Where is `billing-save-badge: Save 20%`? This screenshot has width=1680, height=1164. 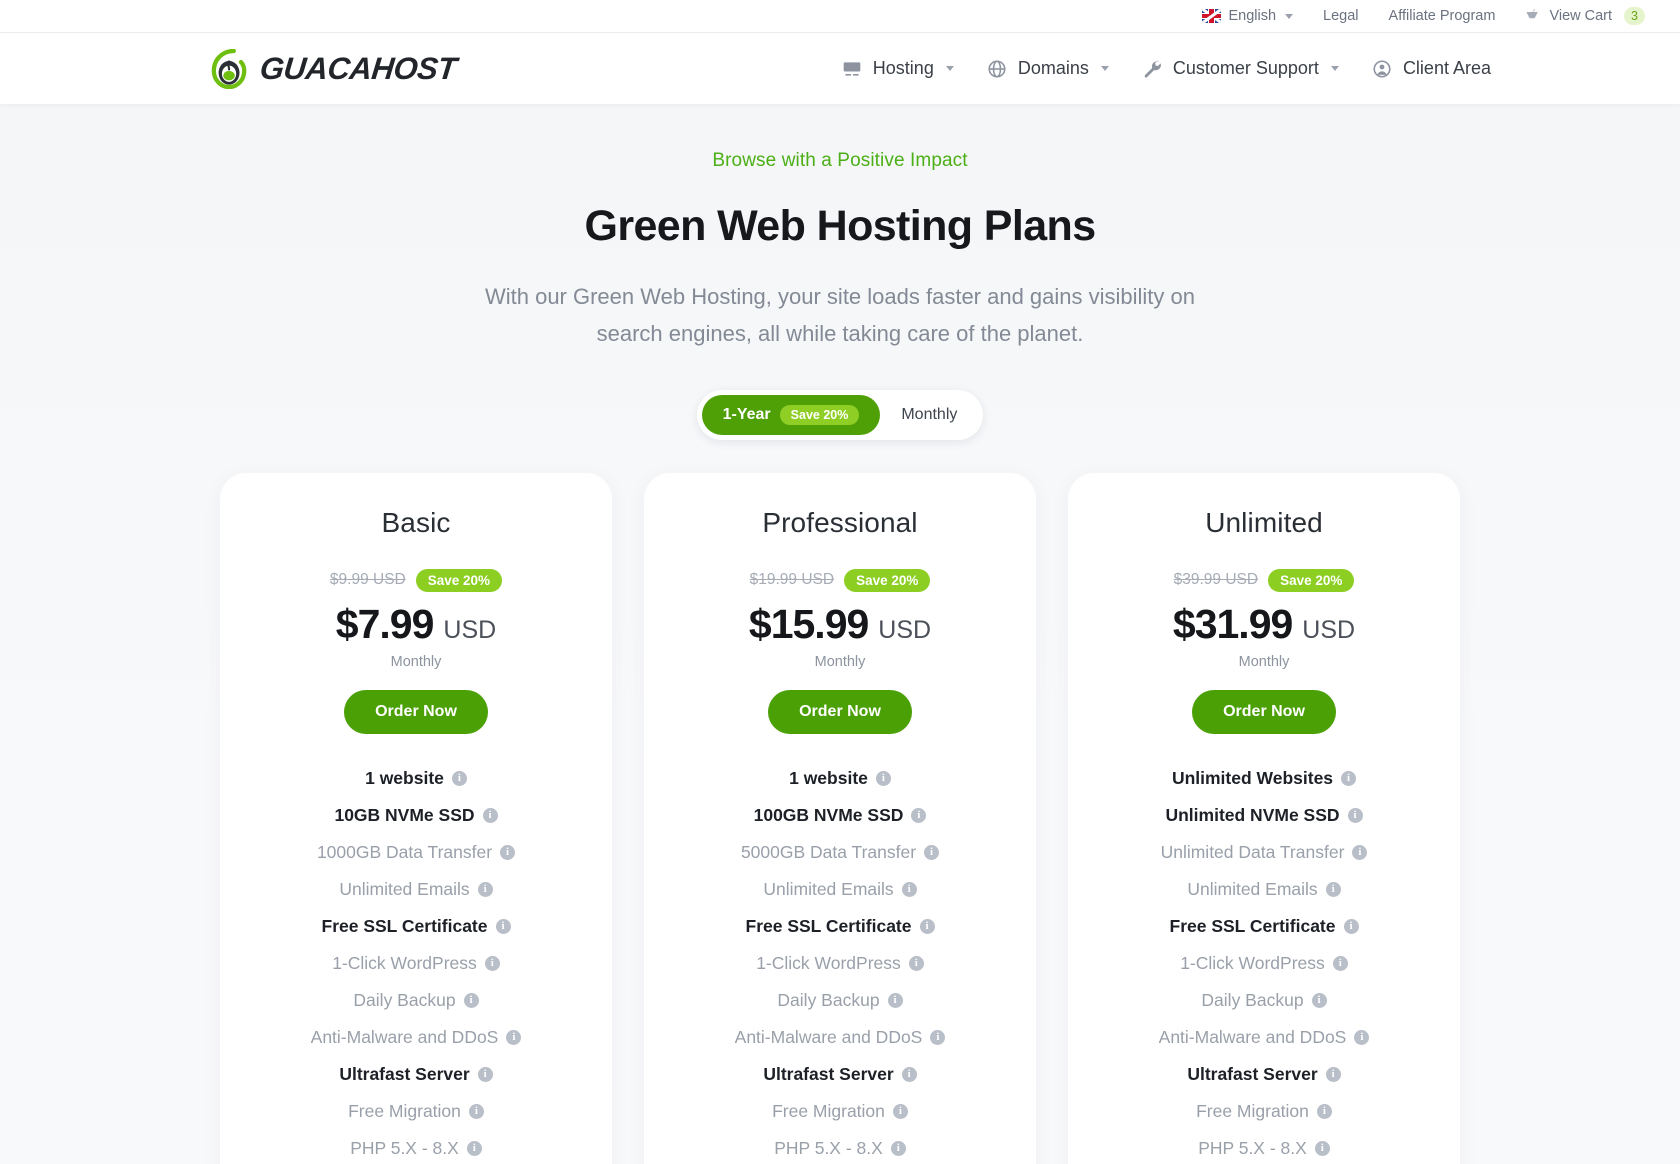 billing-save-badge: Save 20% is located at coordinates (819, 414).